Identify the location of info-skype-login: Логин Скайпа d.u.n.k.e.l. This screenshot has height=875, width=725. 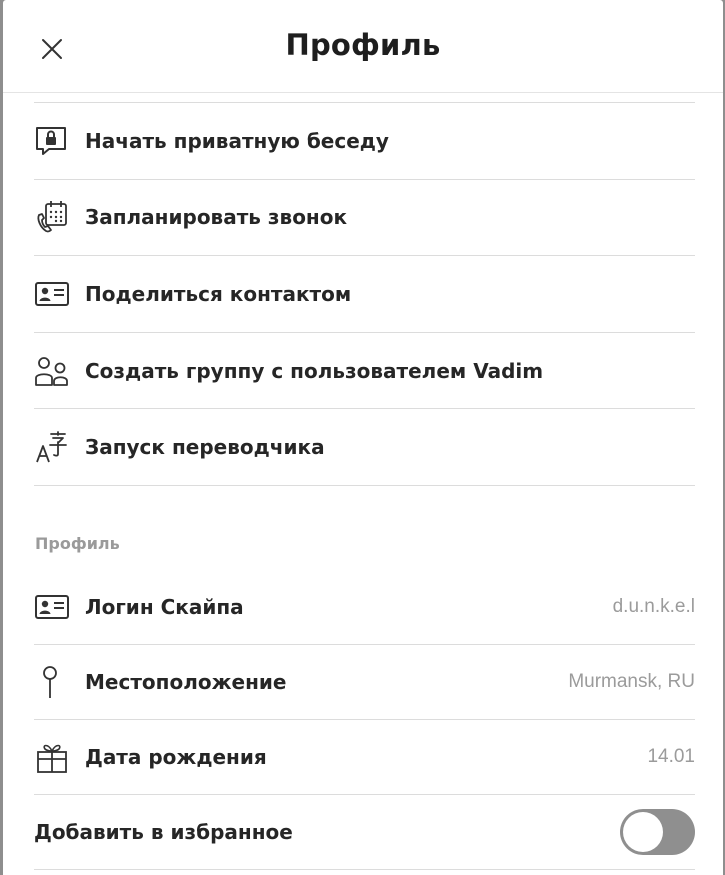
(364, 607).